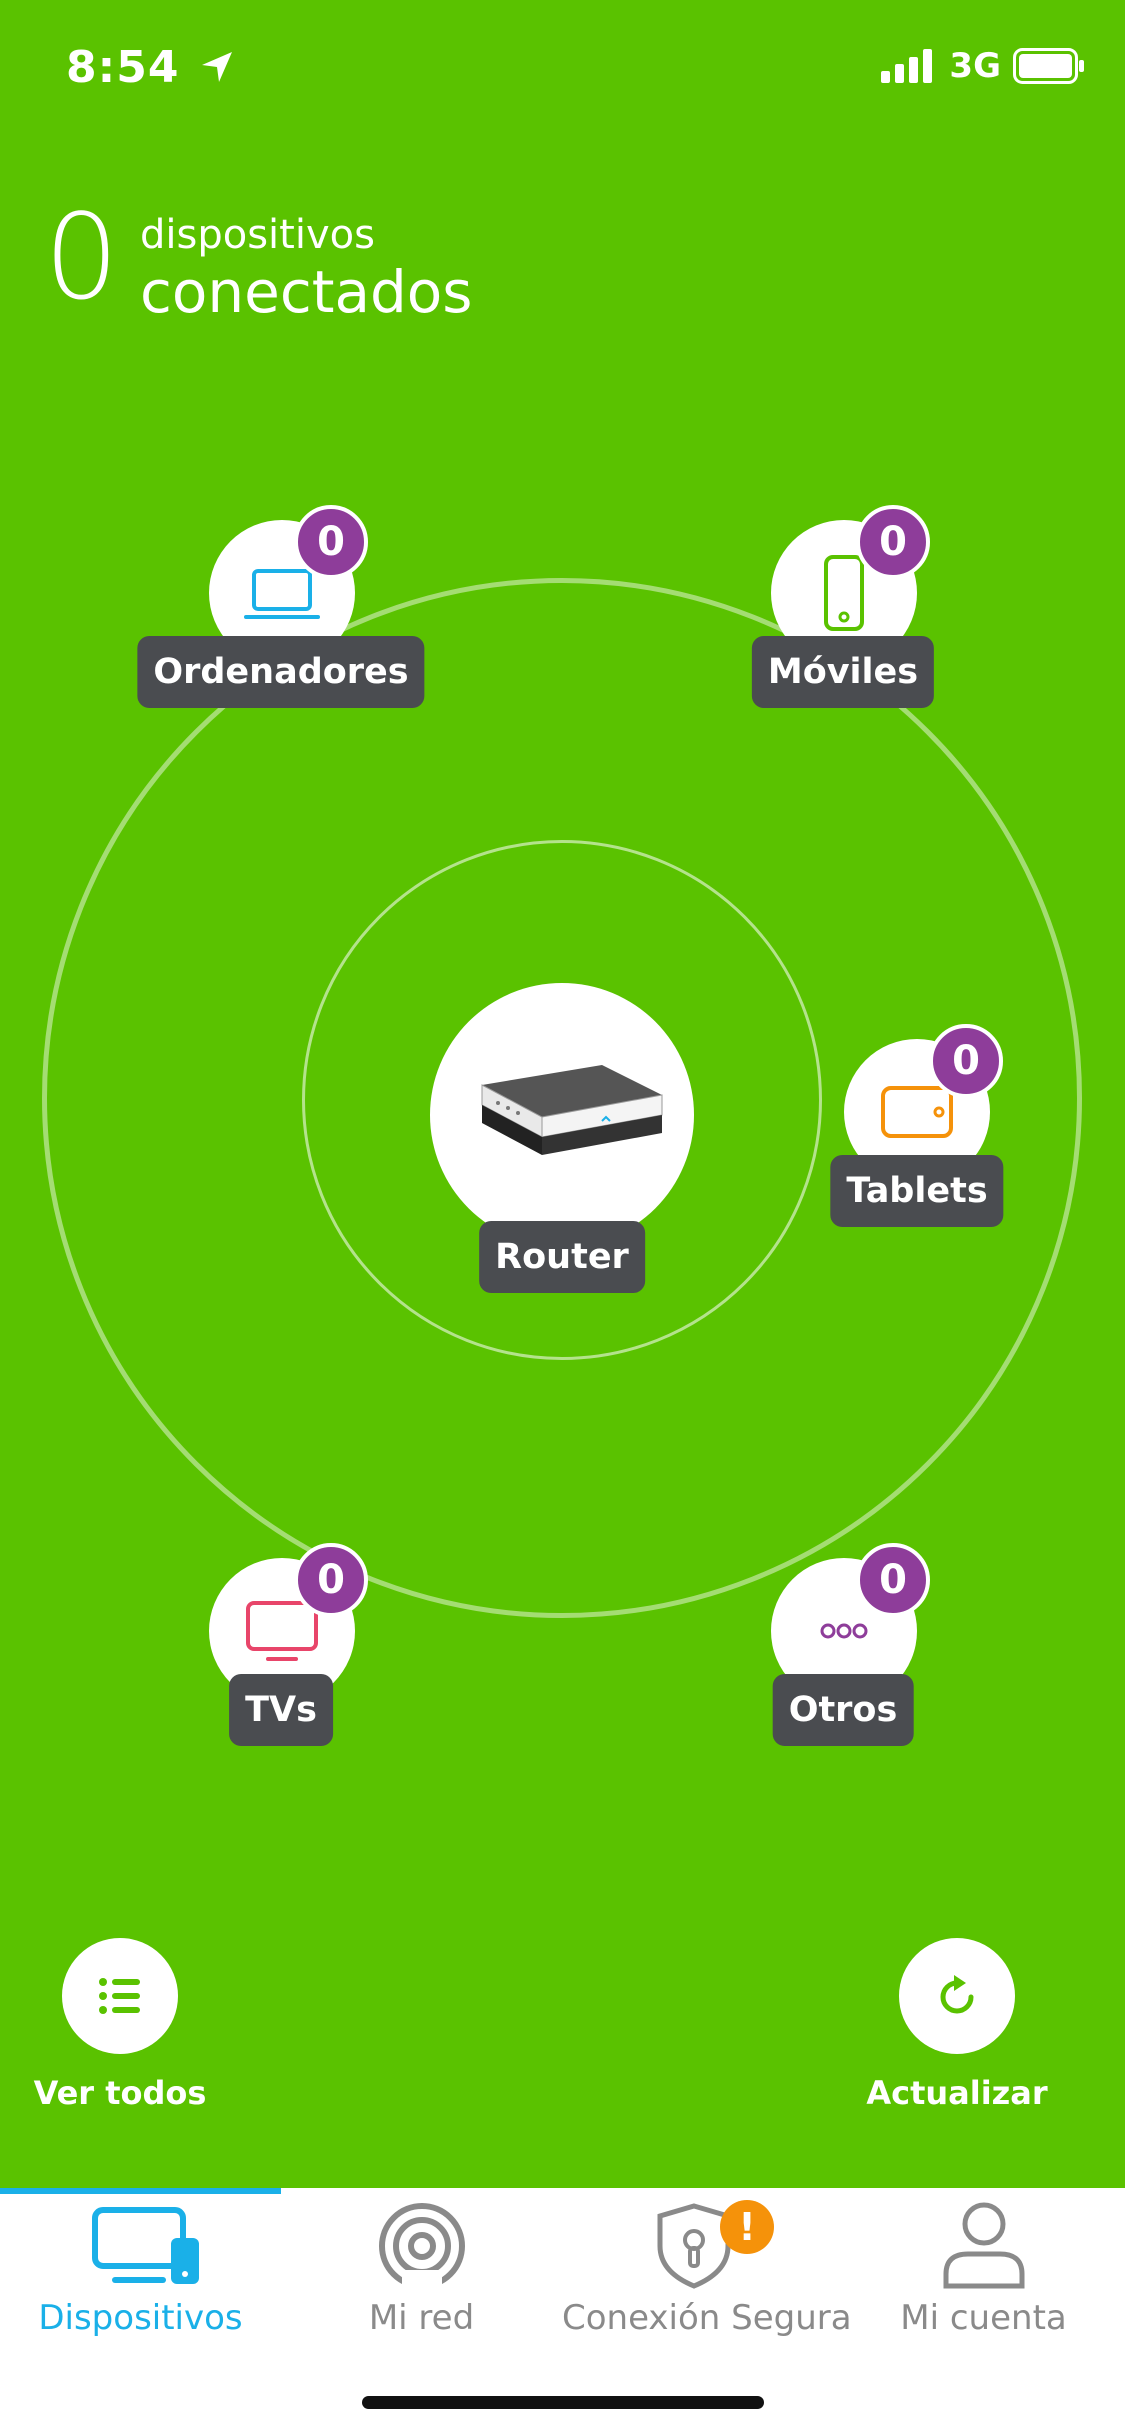 This screenshot has width=1125, height=2436. I want to click on ordenadores-label: Ordenadores, so click(281, 672).